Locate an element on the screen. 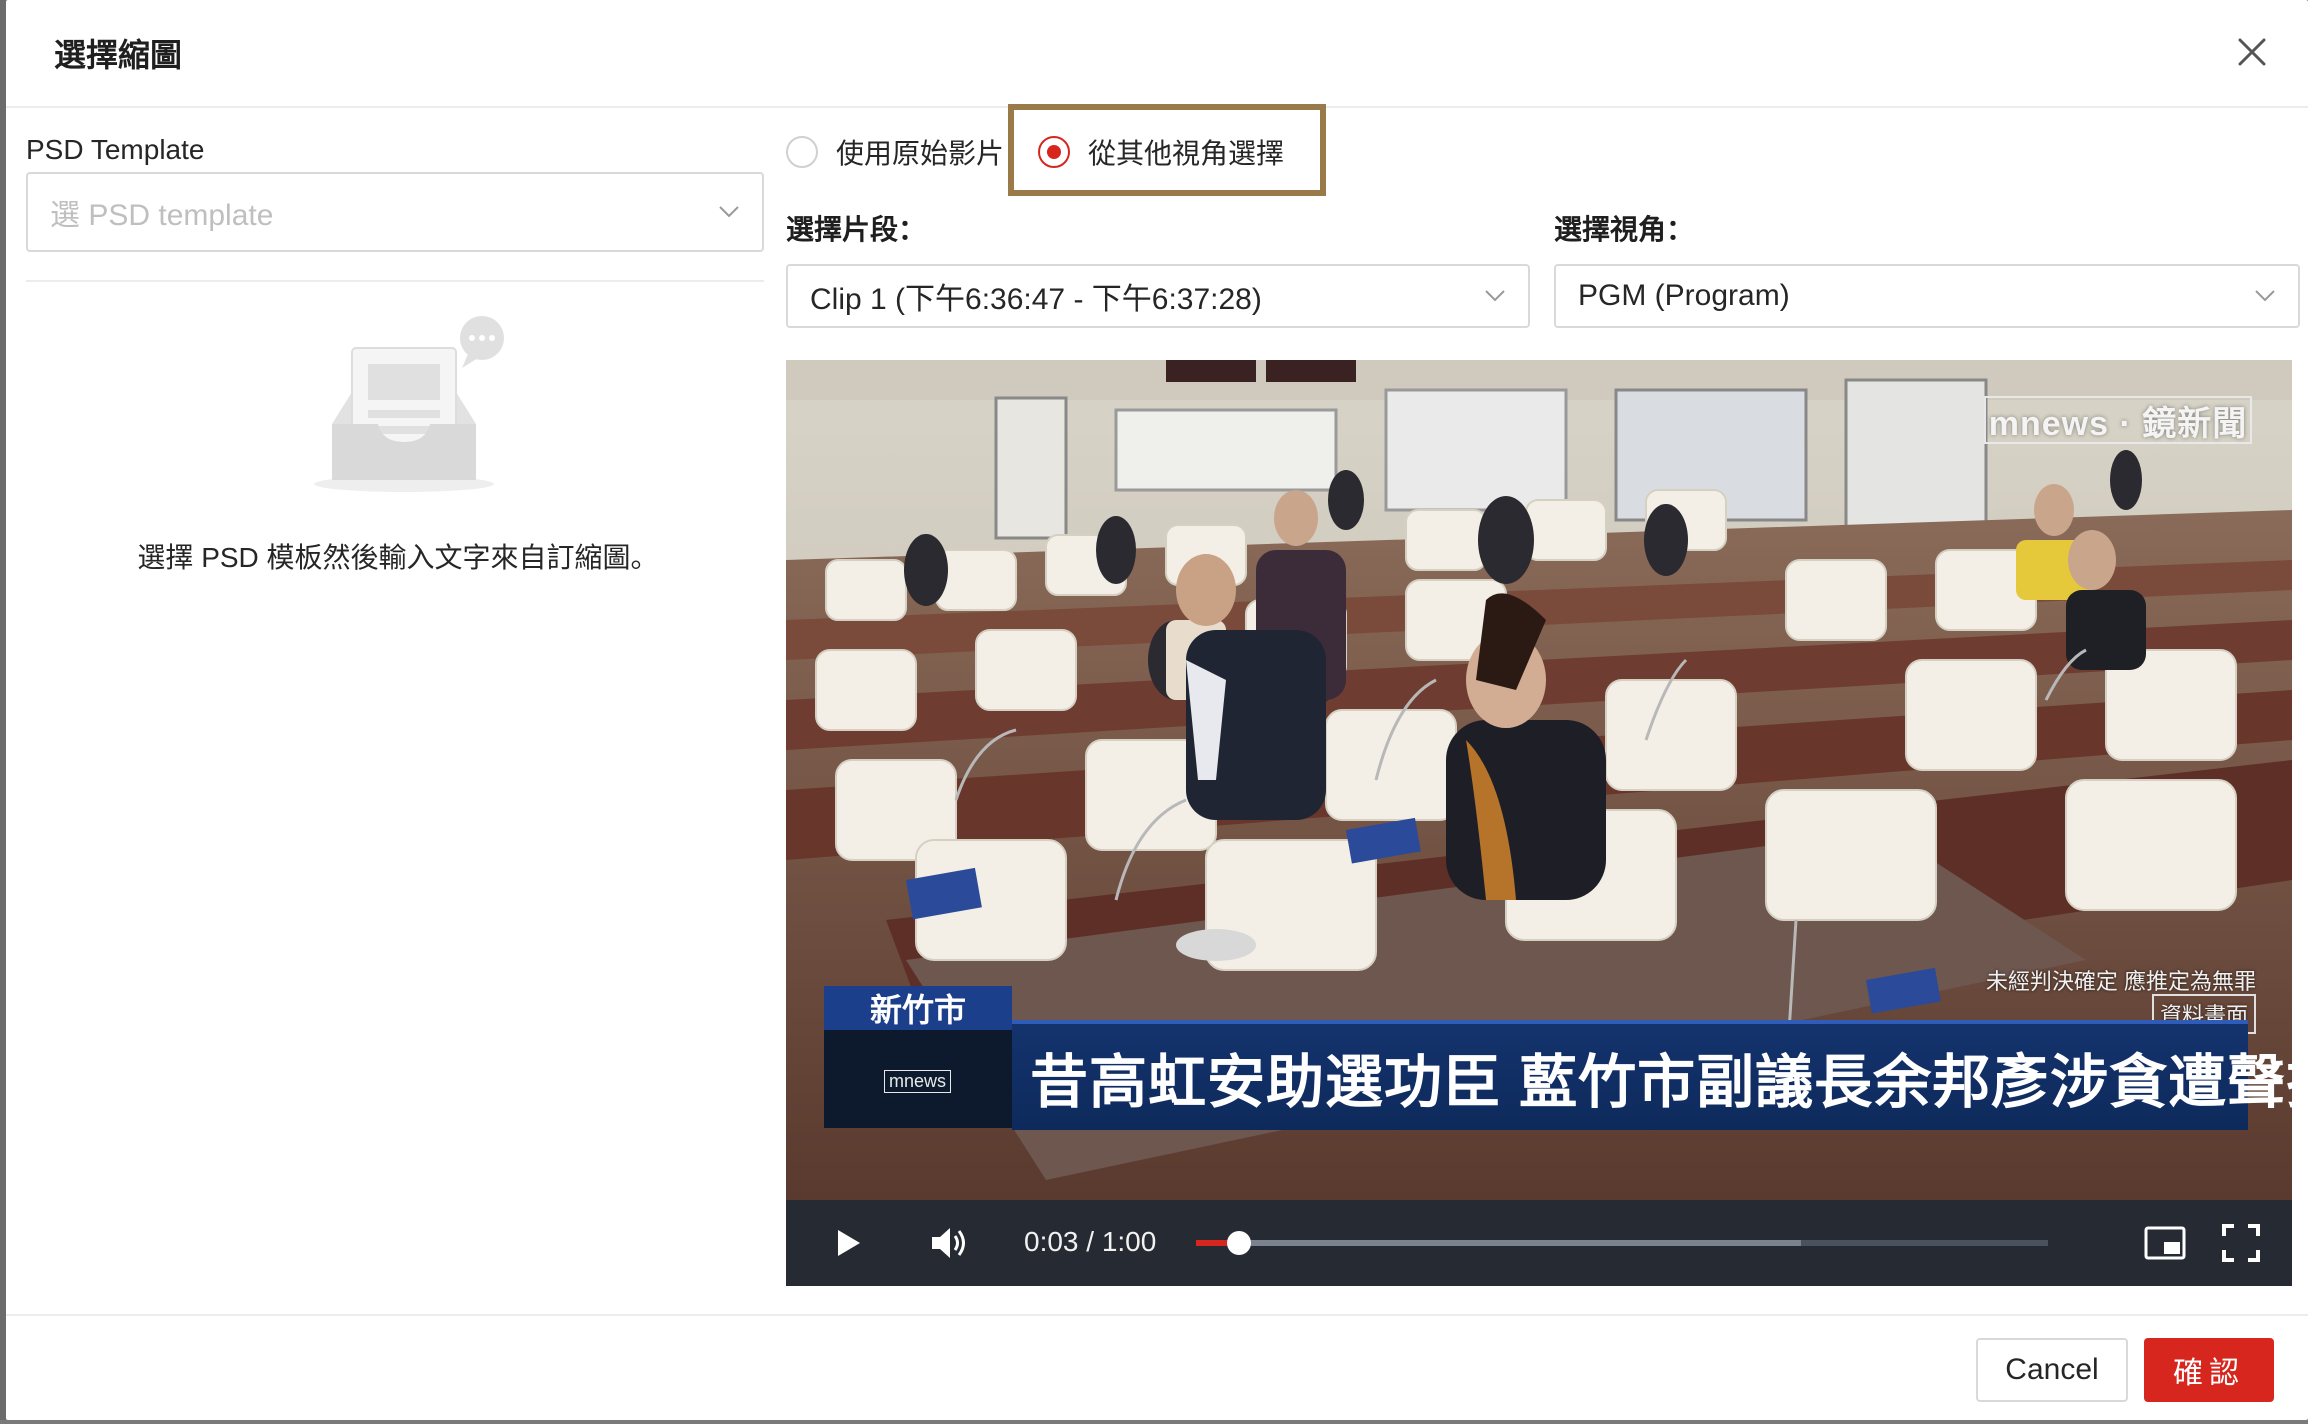 The height and width of the screenshot is (1424, 2308). empty-inbox-icon is located at coordinates (409, 404).